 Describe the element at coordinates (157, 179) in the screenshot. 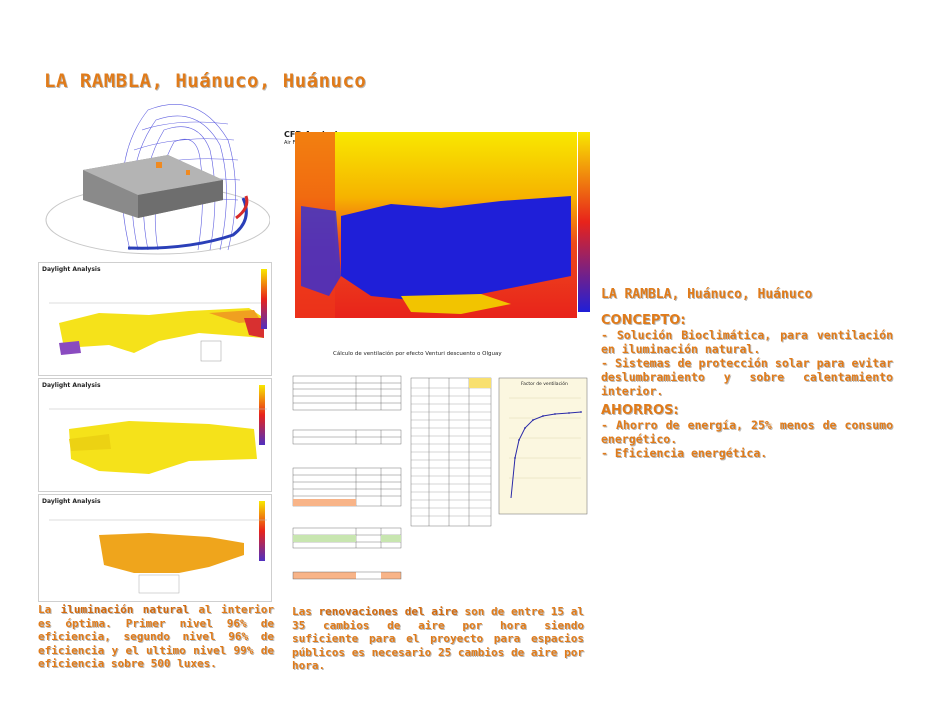

I see `sun-path-3d-model` at that location.